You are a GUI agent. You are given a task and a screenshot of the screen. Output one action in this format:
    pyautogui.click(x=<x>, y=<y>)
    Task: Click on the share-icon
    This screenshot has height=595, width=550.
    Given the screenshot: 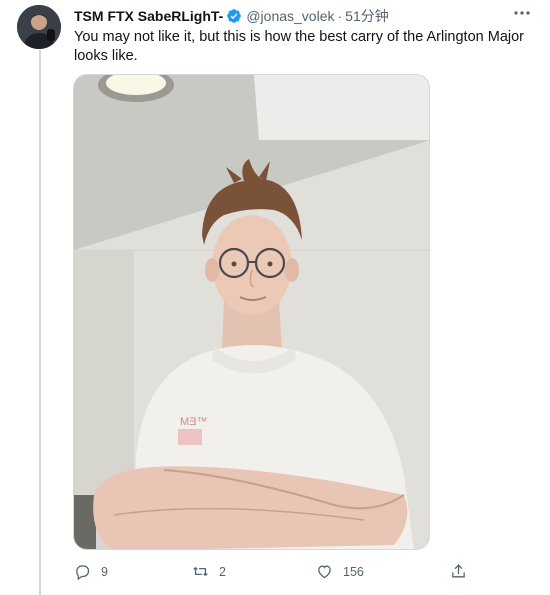 What is the action you would take?
    pyautogui.click(x=458, y=571)
    